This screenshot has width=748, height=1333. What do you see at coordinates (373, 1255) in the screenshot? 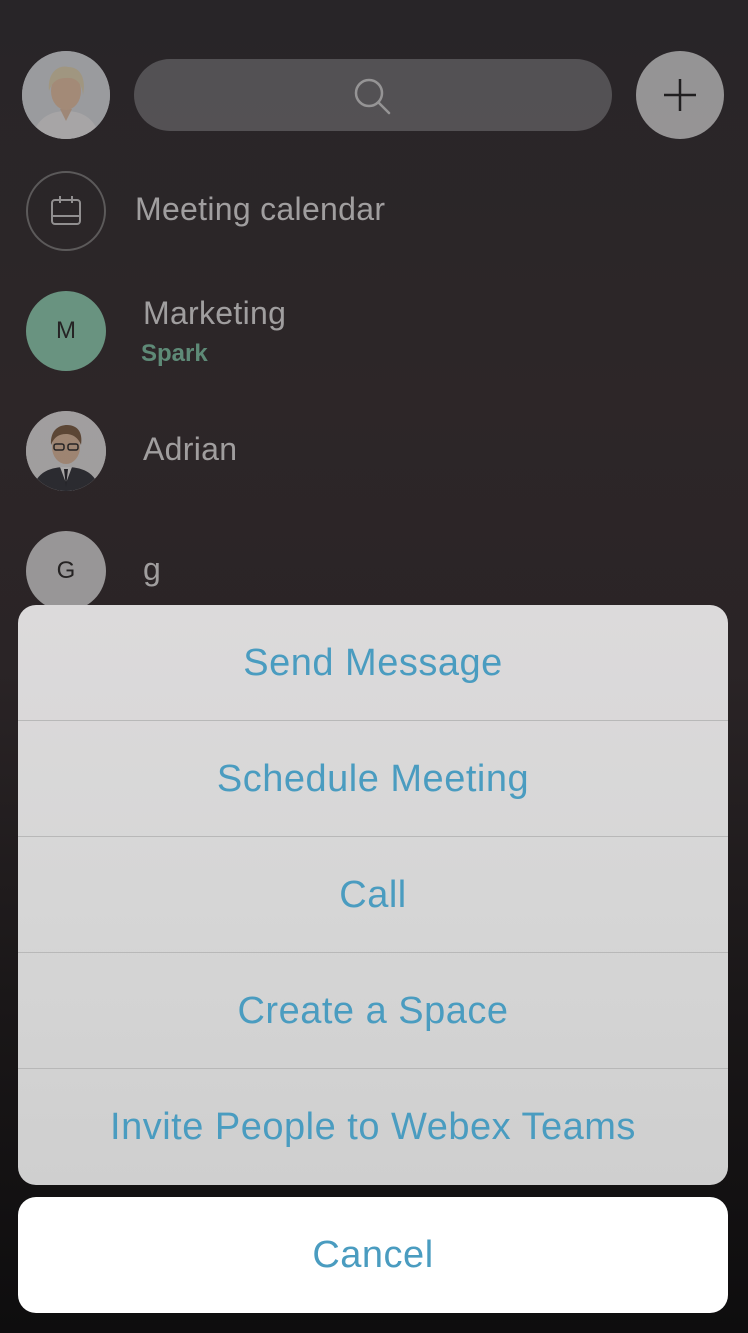
I see `cancel-button: Cancel` at bounding box center [373, 1255].